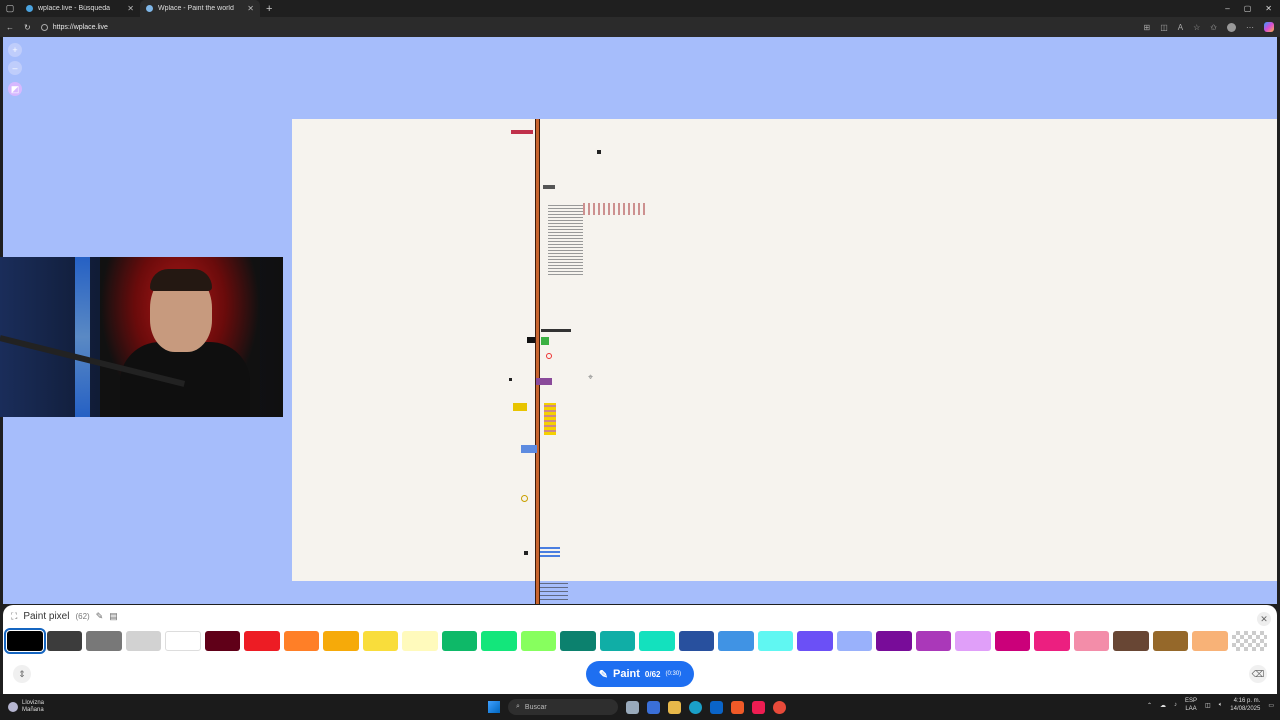 The image size is (1280, 720). Describe the element at coordinates (591, 377) in the screenshot. I see `crosshair-icon: ⌖` at that location.